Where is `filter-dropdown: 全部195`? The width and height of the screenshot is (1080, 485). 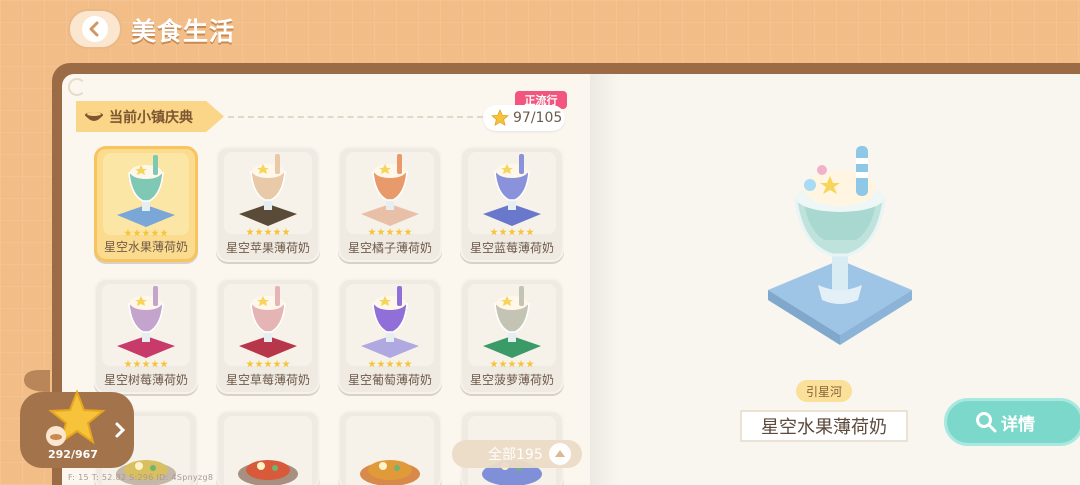 filter-dropdown: 全部195 is located at coordinates (517, 454).